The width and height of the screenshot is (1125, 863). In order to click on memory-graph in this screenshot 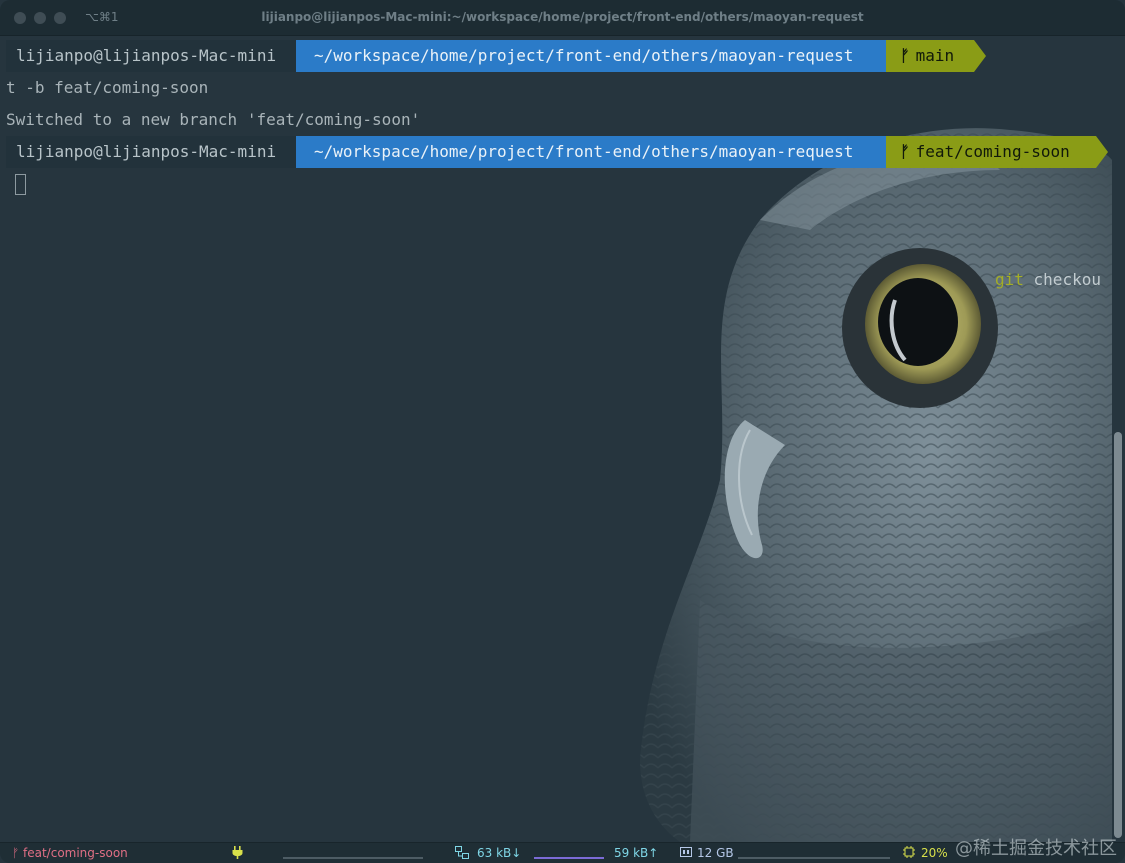, I will do `click(814, 858)`.